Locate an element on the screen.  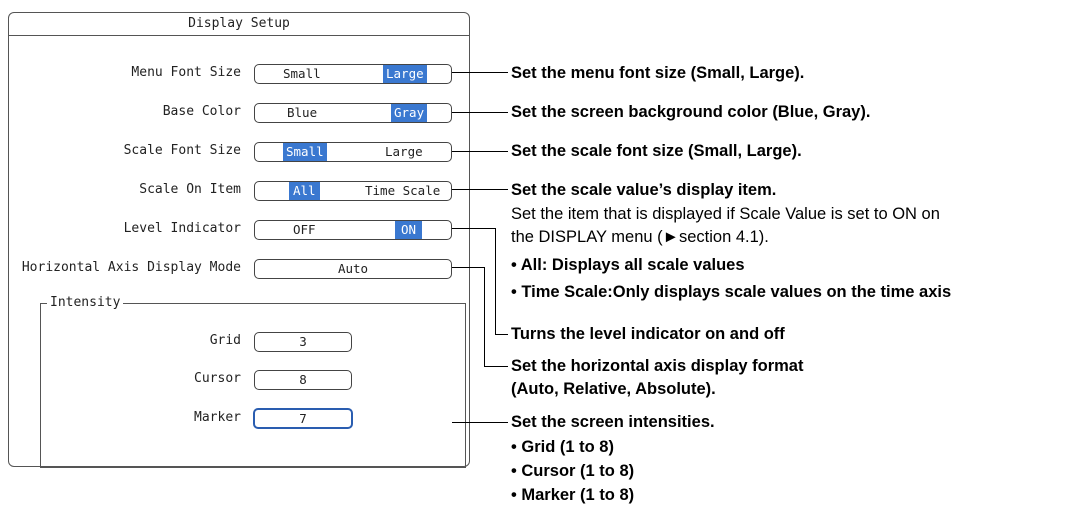
cursor-intensity-field: 8 is located at coordinates (303, 380).